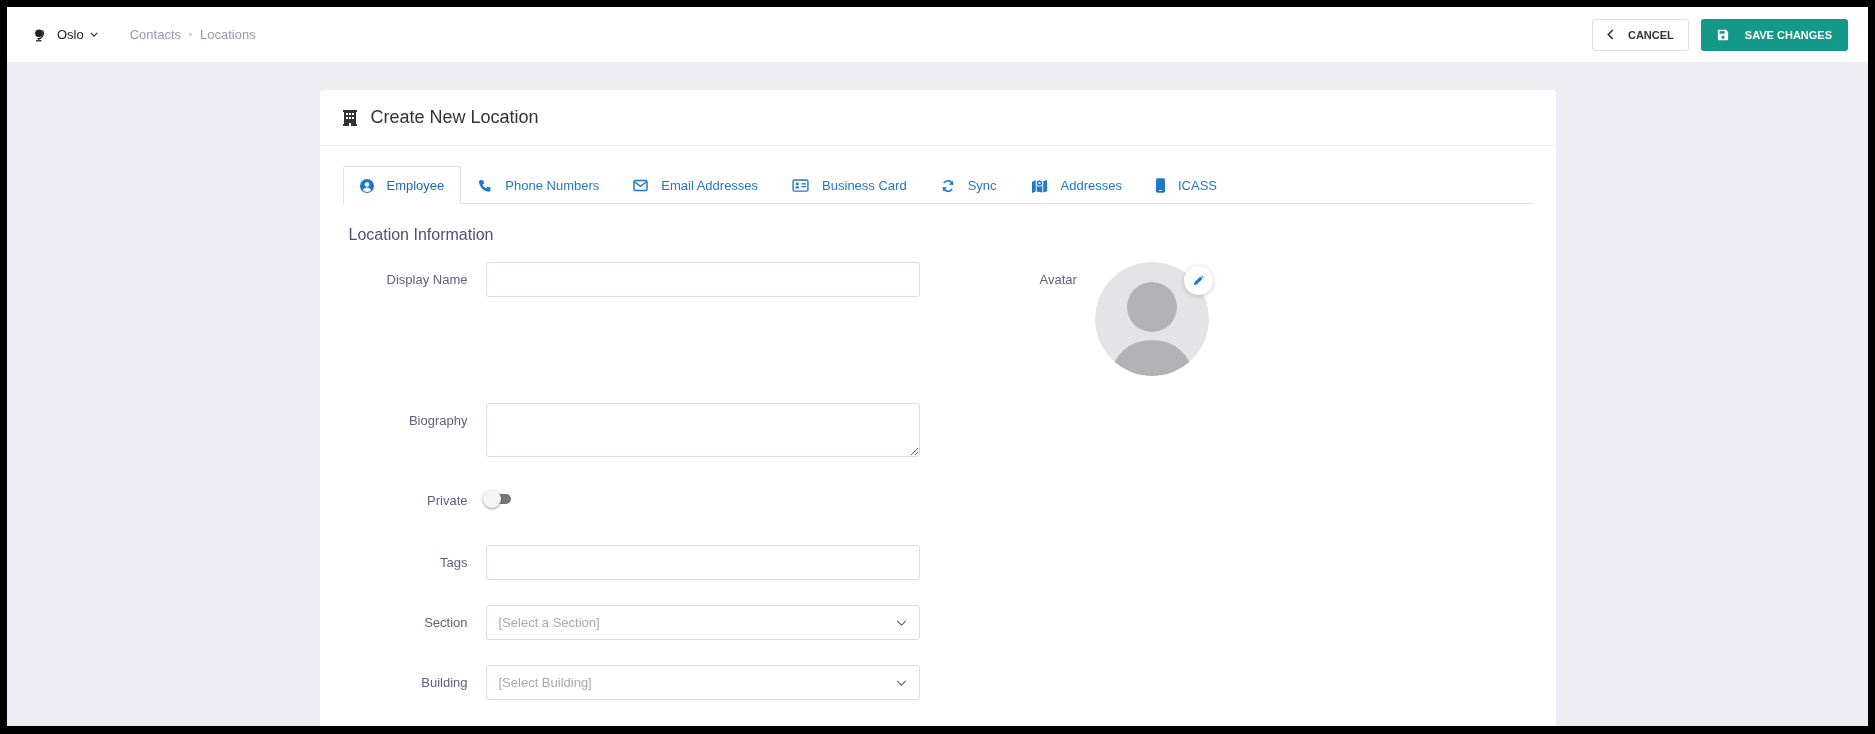  What do you see at coordinates (155, 34) in the screenshot?
I see `breadcrumb-link: Contacts` at bounding box center [155, 34].